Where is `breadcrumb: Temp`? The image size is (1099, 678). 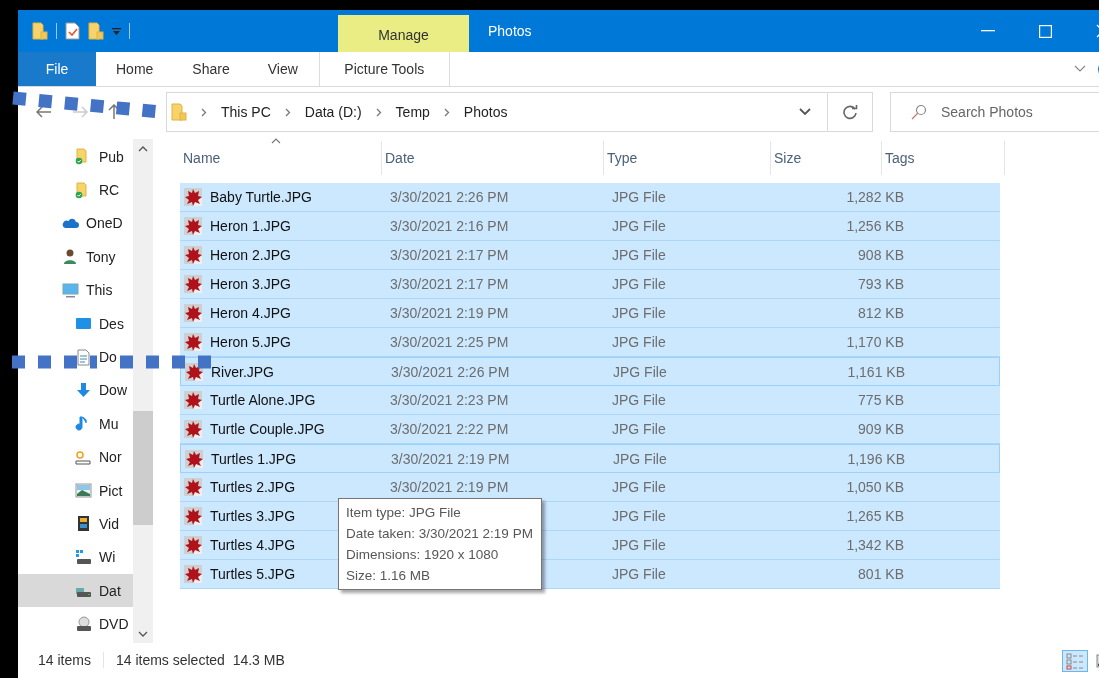 breadcrumb: Temp is located at coordinates (412, 112).